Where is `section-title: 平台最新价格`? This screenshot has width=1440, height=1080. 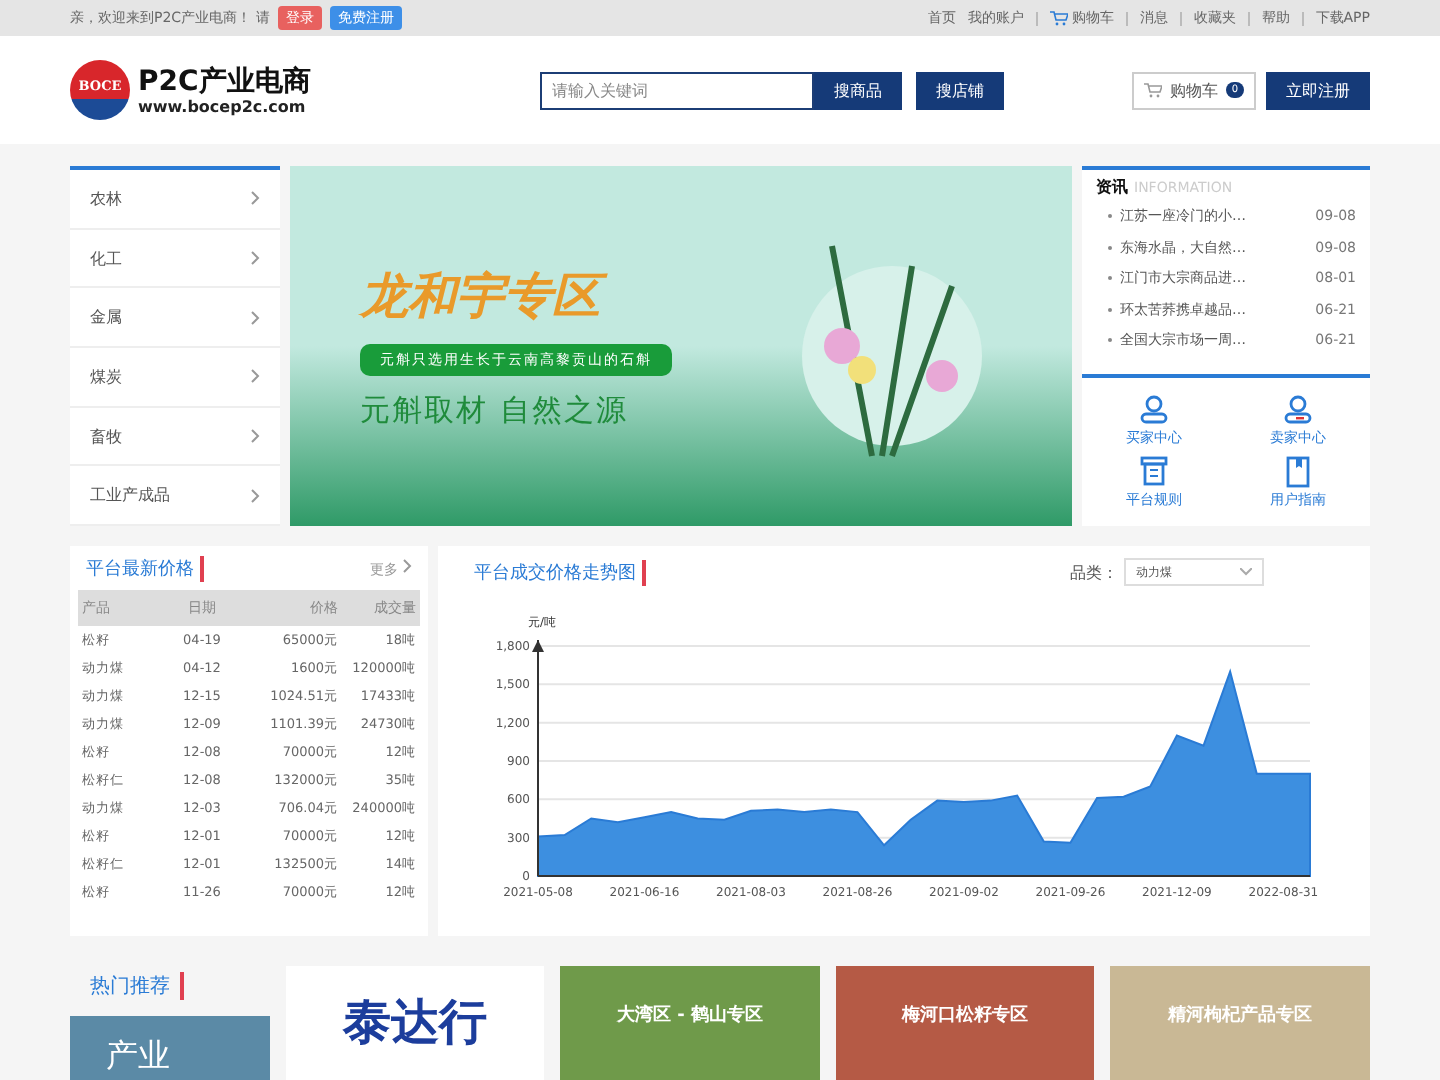
section-title: 平台最新价格 is located at coordinates (145, 569).